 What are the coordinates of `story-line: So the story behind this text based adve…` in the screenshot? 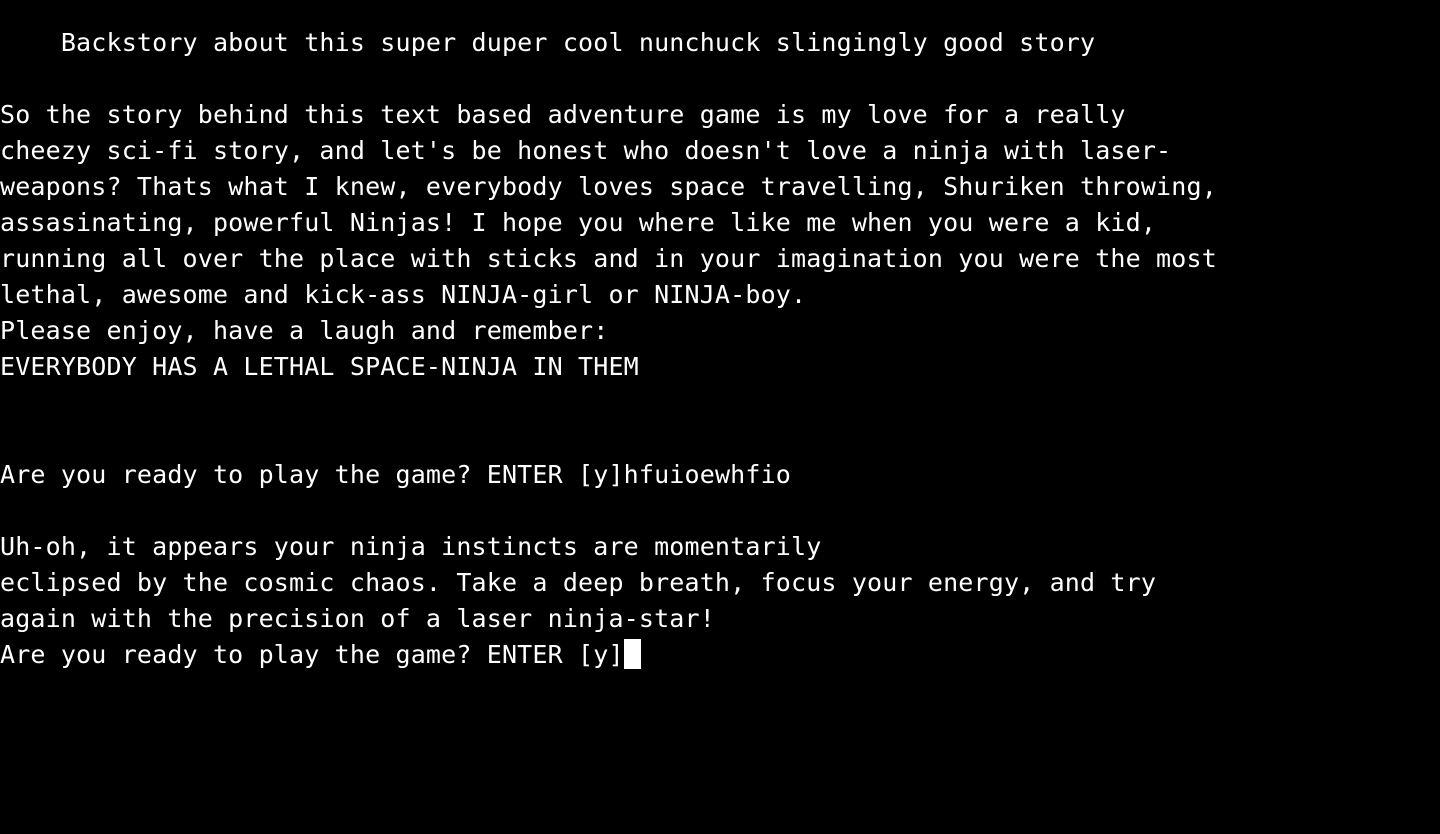 It's located at (563, 114).